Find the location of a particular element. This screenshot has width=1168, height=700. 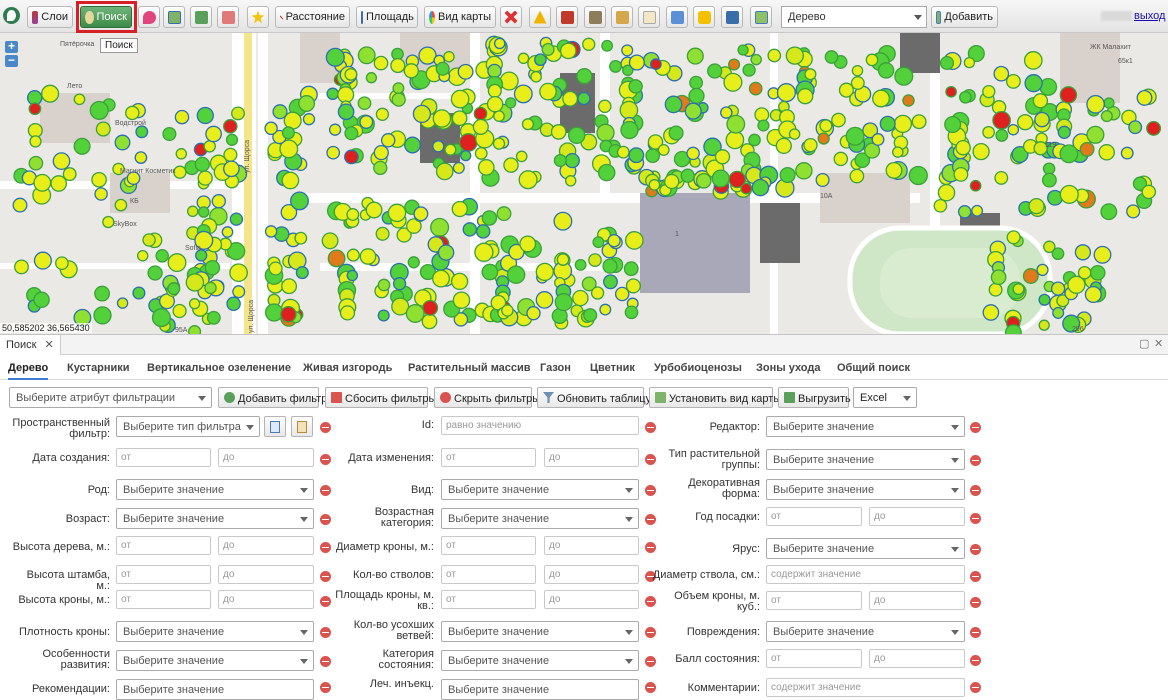

trunk-diameter-input: содержит значение is located at coordinates (865, 574).